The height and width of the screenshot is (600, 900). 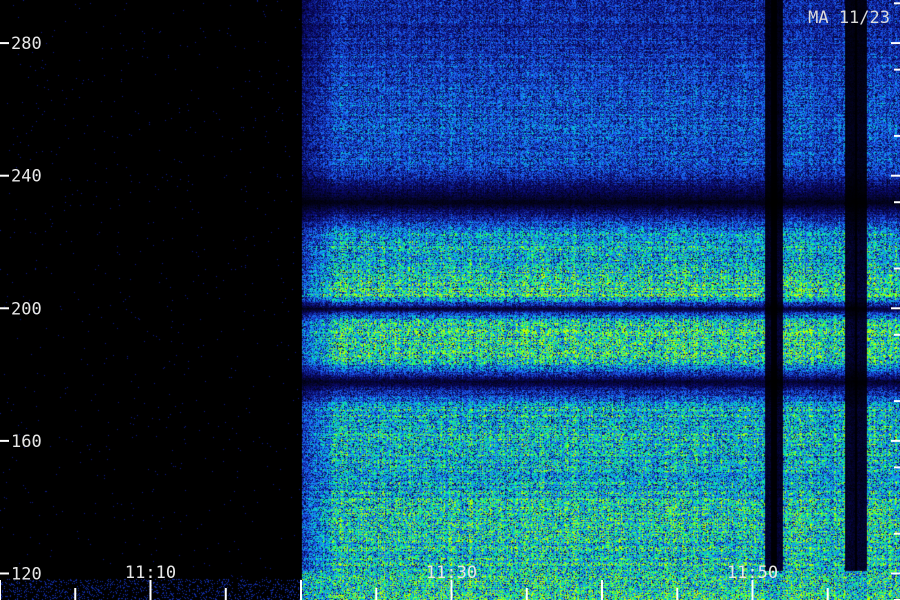 I want to click on x-tick-label: 11:30, so click(x=451, y=573).